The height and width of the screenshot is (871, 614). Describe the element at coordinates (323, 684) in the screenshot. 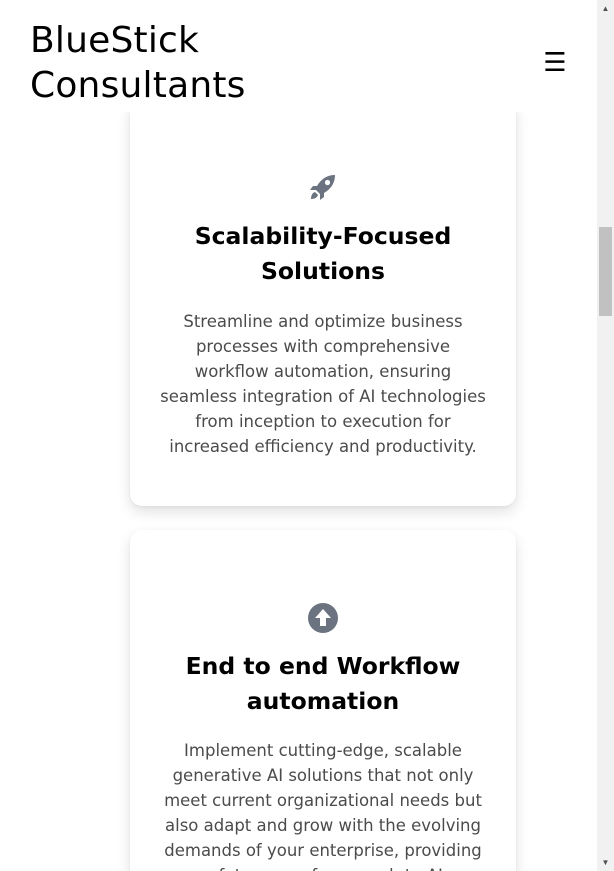

I see `card-title: End to end Workflow automation` at that location.